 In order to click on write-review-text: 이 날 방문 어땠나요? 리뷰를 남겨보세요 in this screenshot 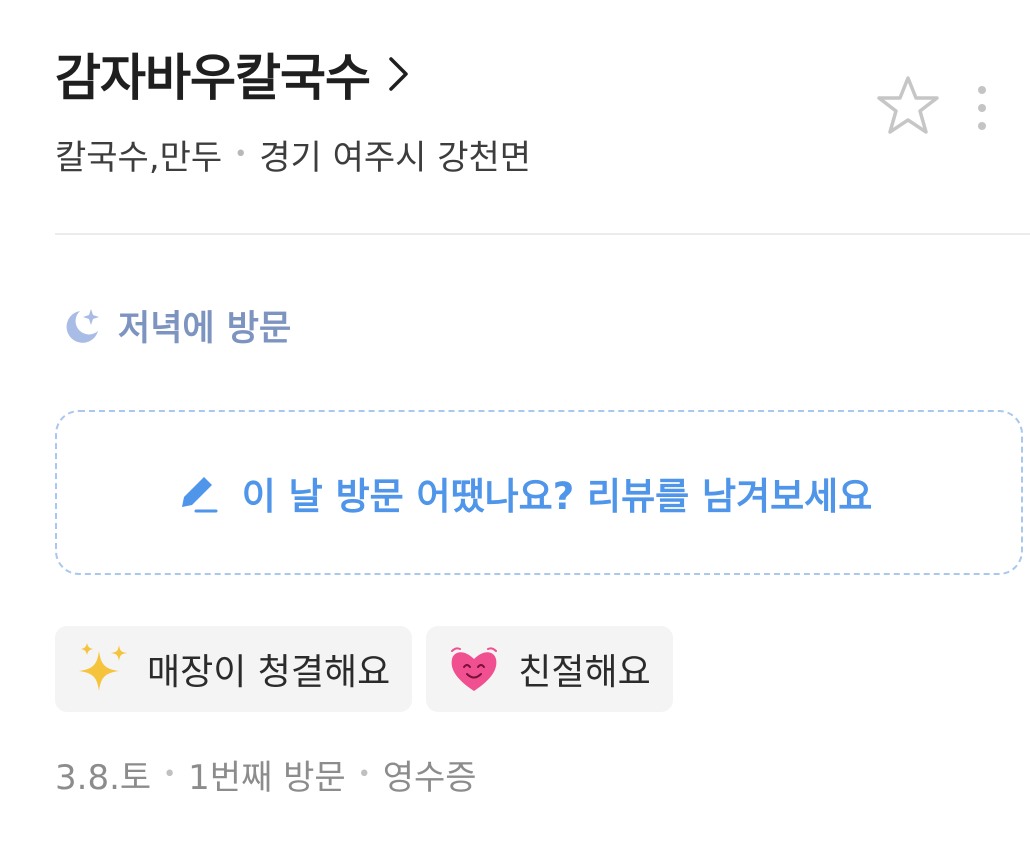, I will do `click(557, 493)`.